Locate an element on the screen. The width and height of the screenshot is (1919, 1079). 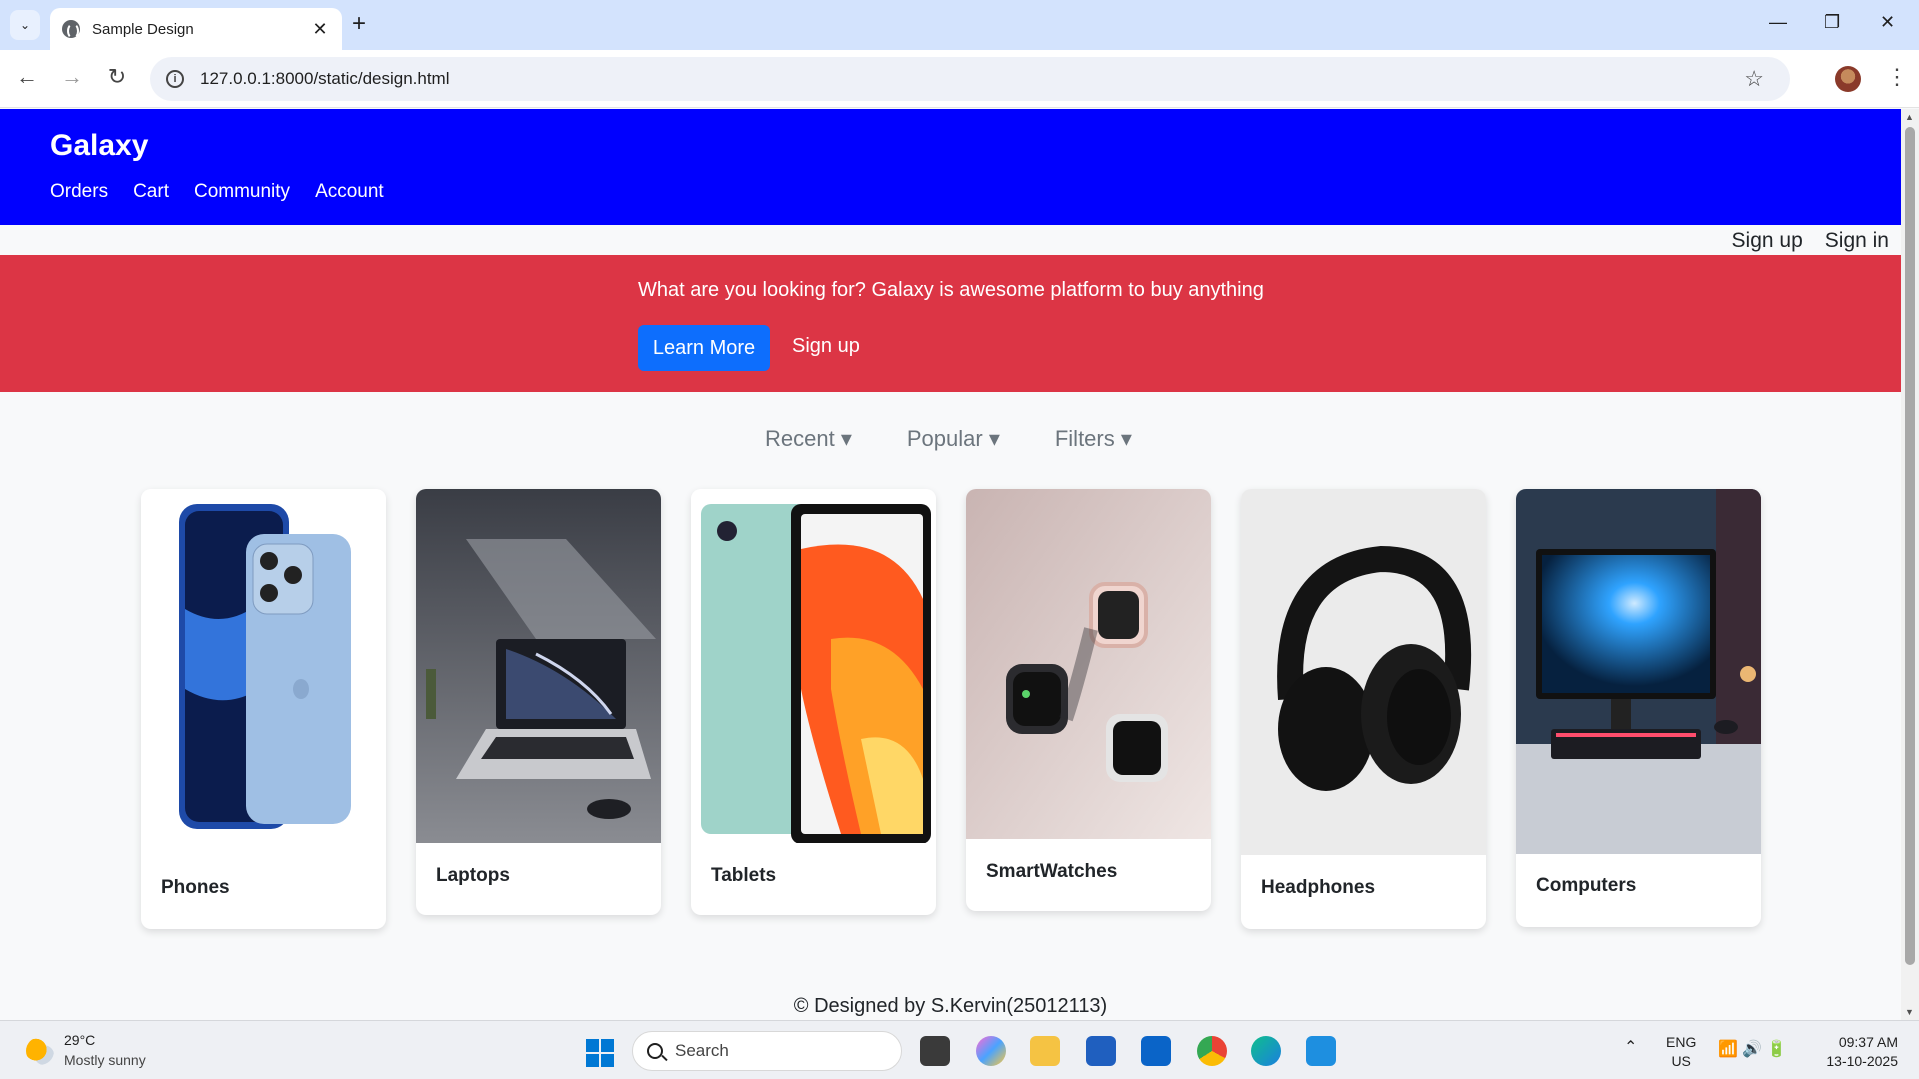
card-label-laptops: Laptops is located at coordinates (473, 875).